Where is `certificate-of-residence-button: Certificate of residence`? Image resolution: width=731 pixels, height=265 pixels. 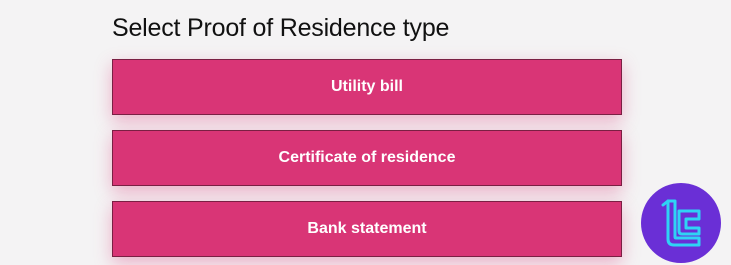 certificate-of-residence-button: Certificate of residence is located at coordinates (367, 158).